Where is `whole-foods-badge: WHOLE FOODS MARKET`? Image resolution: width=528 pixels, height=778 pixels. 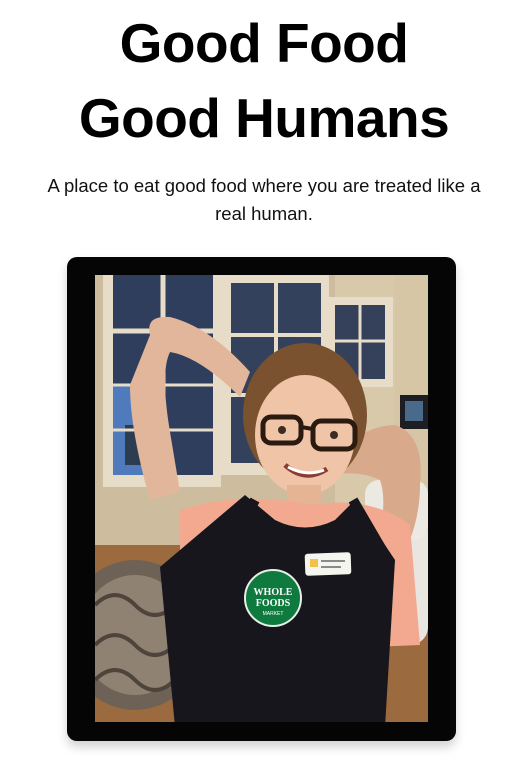 whole-foods-badge: WHOLE FOODS MARKET is located at coordinates (273, 598).